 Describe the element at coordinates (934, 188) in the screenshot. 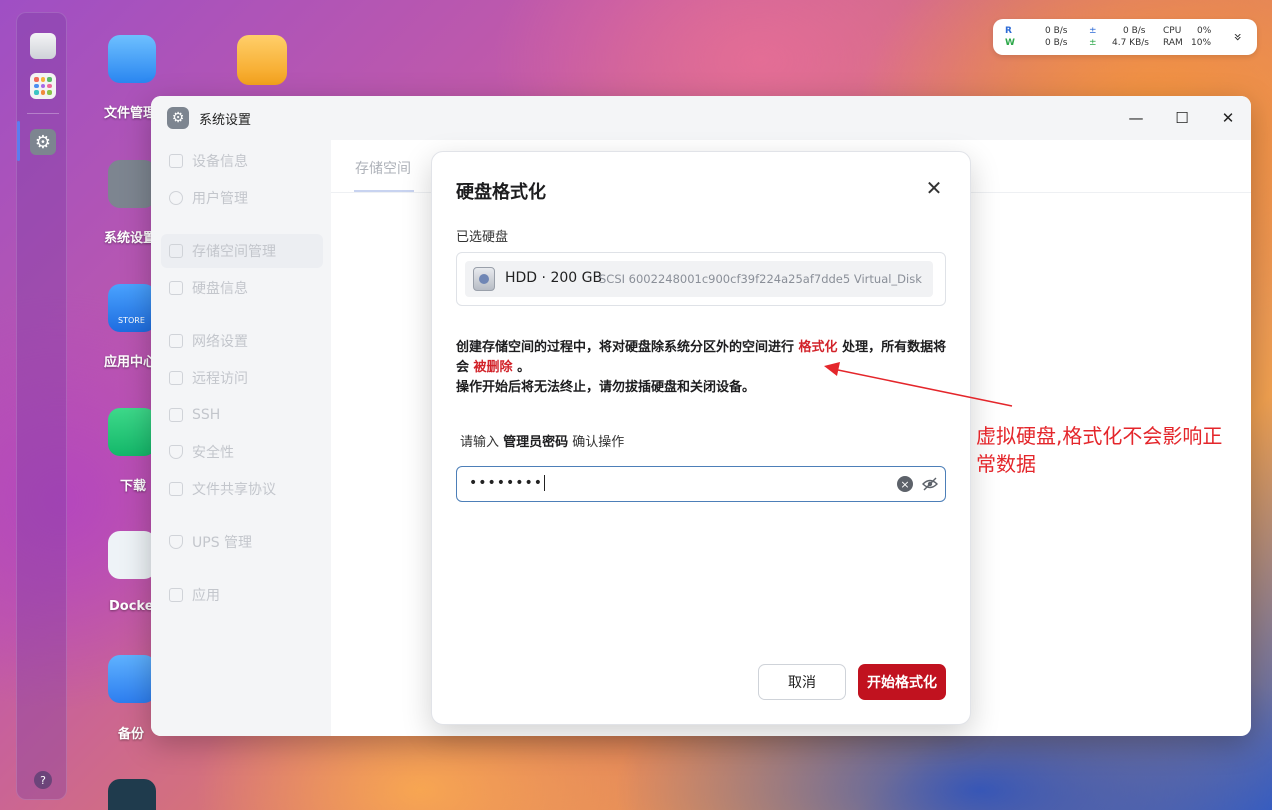

I see `dialog-close-button: ✕` at that location.